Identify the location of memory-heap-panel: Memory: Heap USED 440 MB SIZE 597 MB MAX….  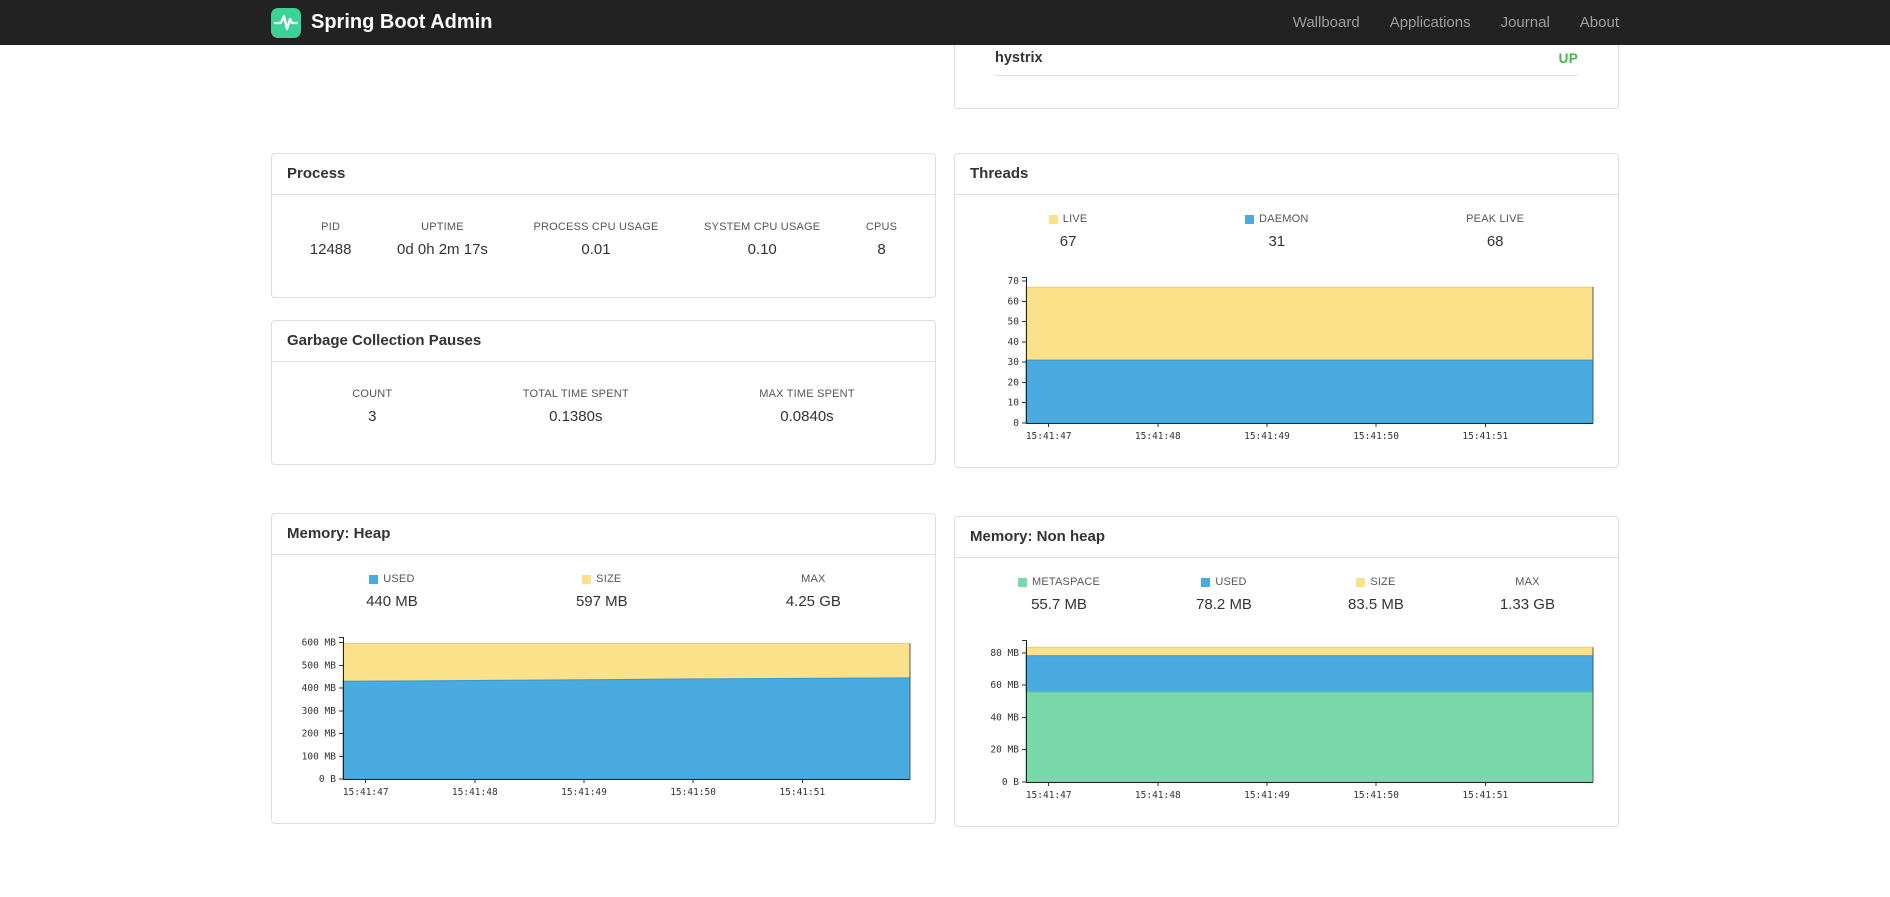
(603, 668).